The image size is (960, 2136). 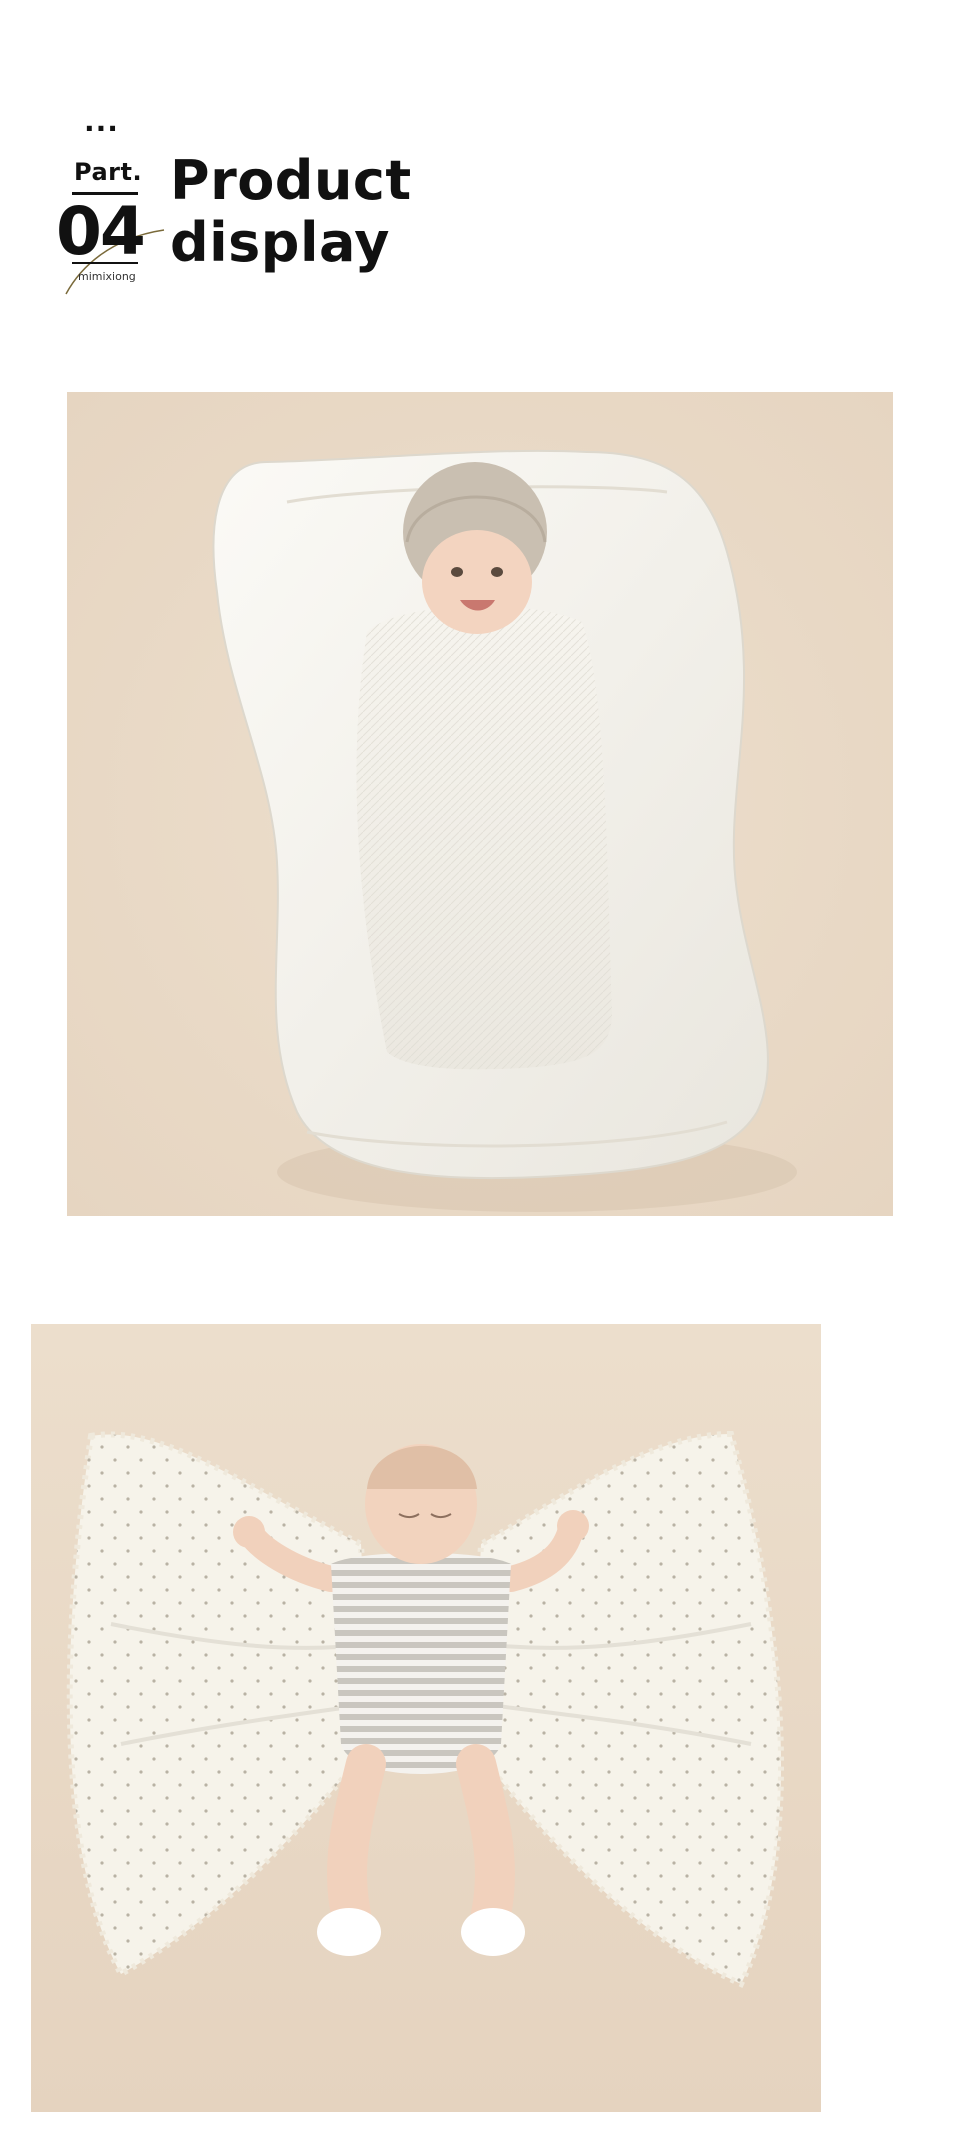 What do you see at coordinates (291, 180) in the screenshot?
I see `title-line-1: Product` at bounding box center [291, 180].